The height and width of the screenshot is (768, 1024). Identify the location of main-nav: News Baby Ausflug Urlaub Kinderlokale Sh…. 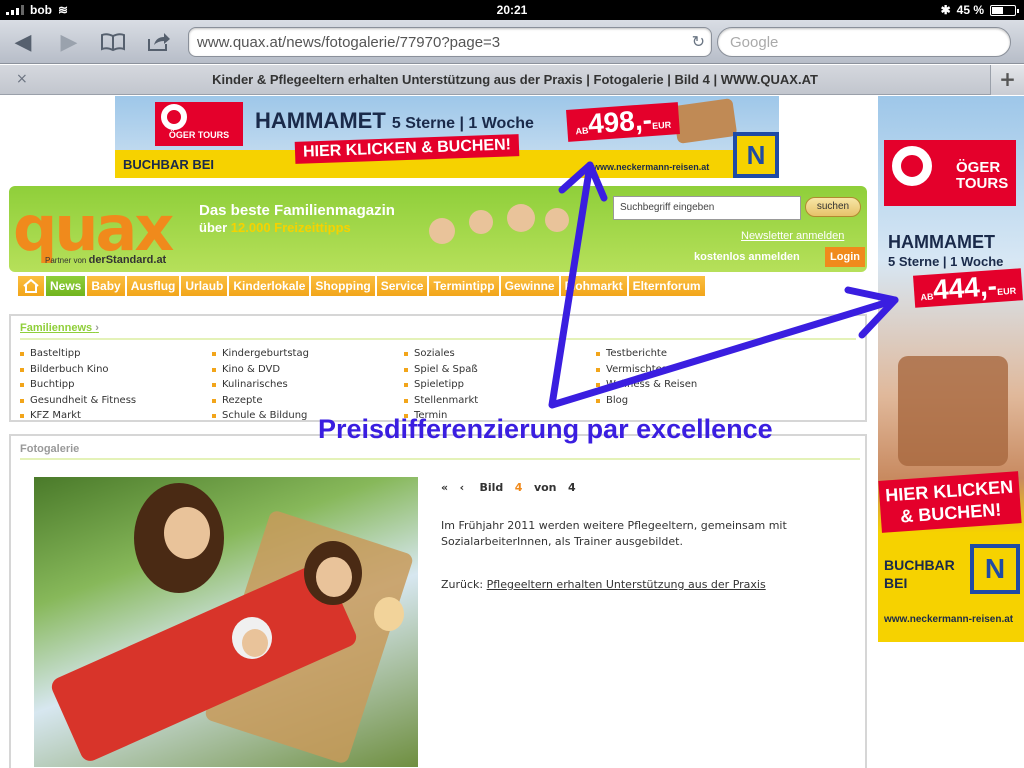
(361, 286).